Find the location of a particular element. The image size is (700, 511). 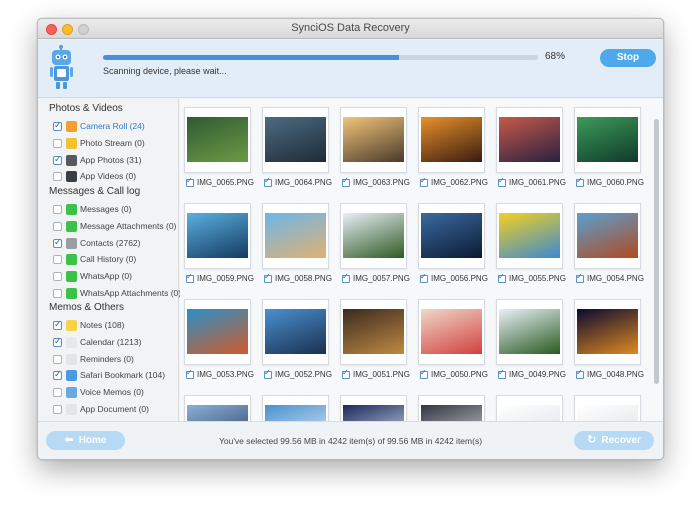

sidebar-item: Message Attachments (0) is located at coordinates (116, 226).